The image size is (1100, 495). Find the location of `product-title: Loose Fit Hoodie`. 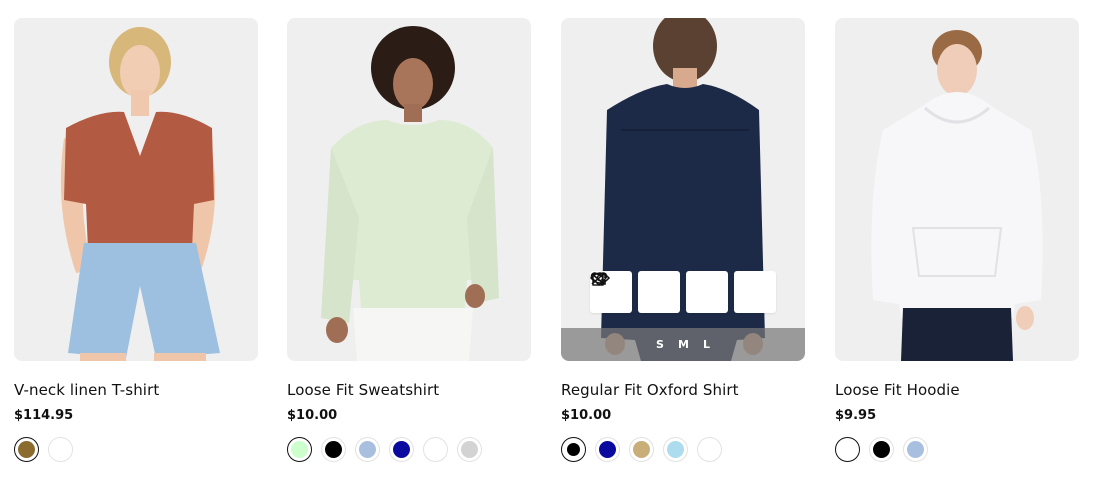

product-title: Loose Fit Hoodie is located at coordinates (957, 390).